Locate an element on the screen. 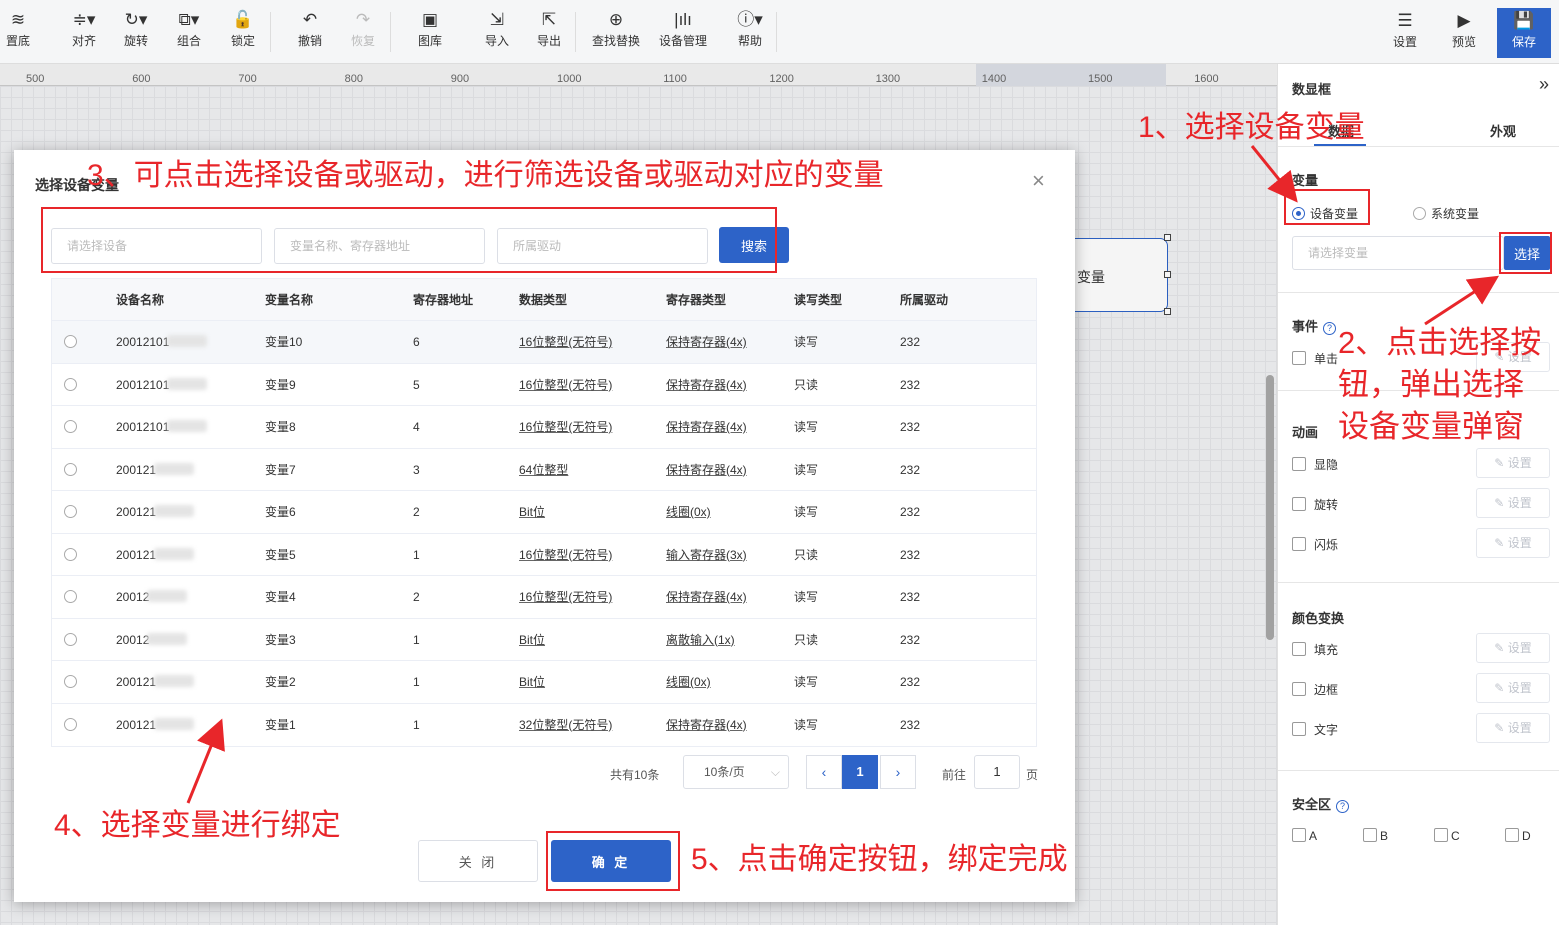 The height and width of the screenshot is (925, 1559). table-cell-name: 变量10 is located at coordinates (284, 342).